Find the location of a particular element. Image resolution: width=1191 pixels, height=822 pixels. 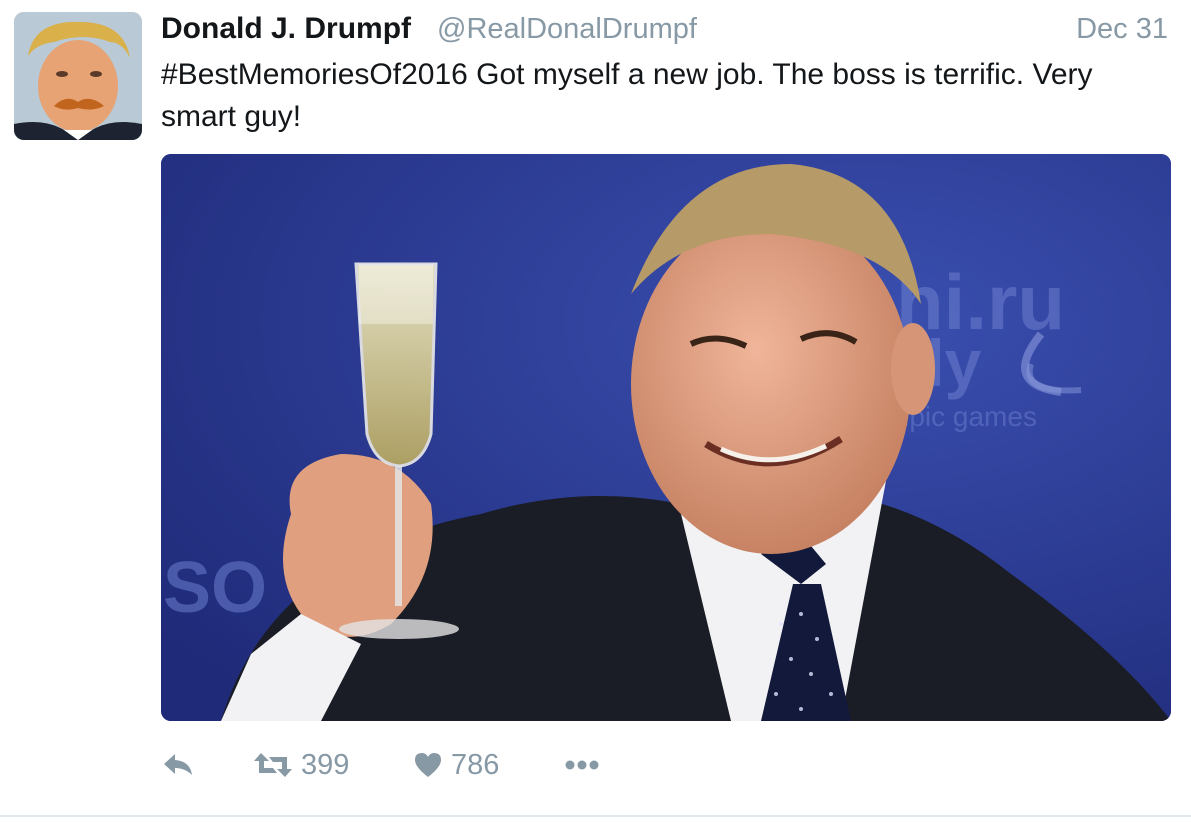

tweet-actions: 399 786 is located at coordinates (461, 765).